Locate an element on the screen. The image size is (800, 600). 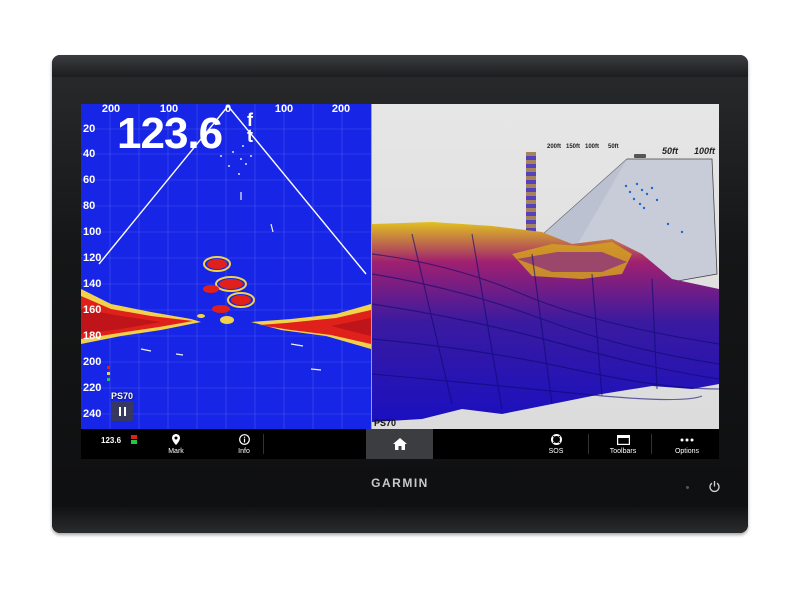
depth-tick: 20 is located at coordinates (89, 129).